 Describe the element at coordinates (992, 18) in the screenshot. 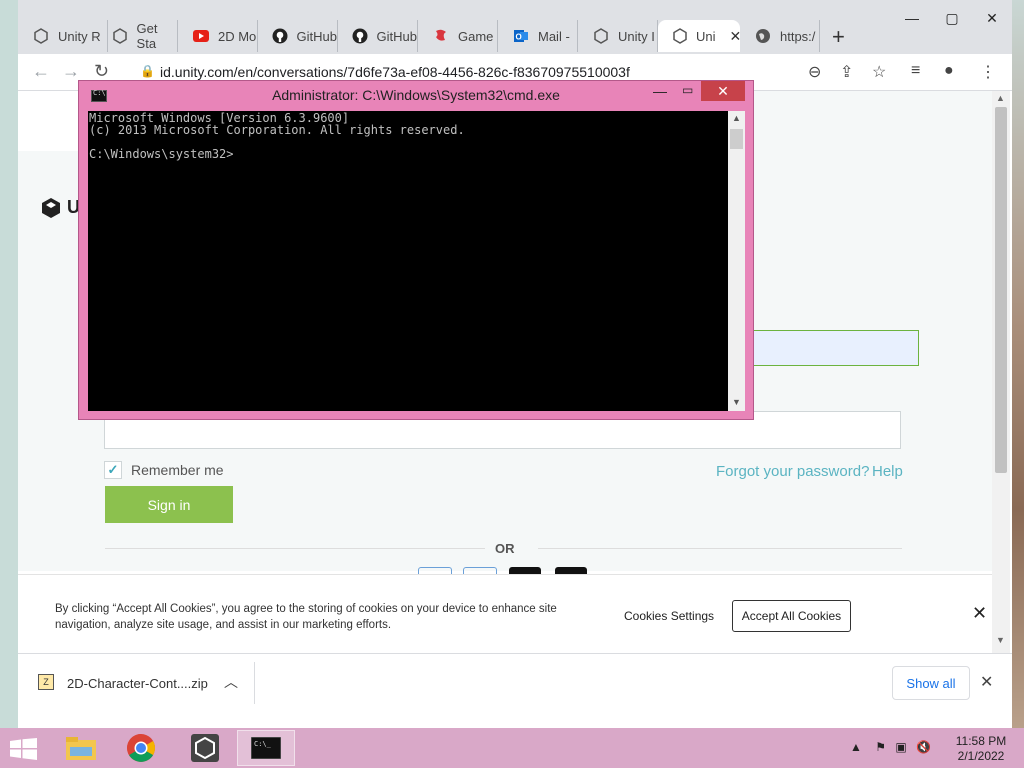

I see `close-icon: ✕` at that location.